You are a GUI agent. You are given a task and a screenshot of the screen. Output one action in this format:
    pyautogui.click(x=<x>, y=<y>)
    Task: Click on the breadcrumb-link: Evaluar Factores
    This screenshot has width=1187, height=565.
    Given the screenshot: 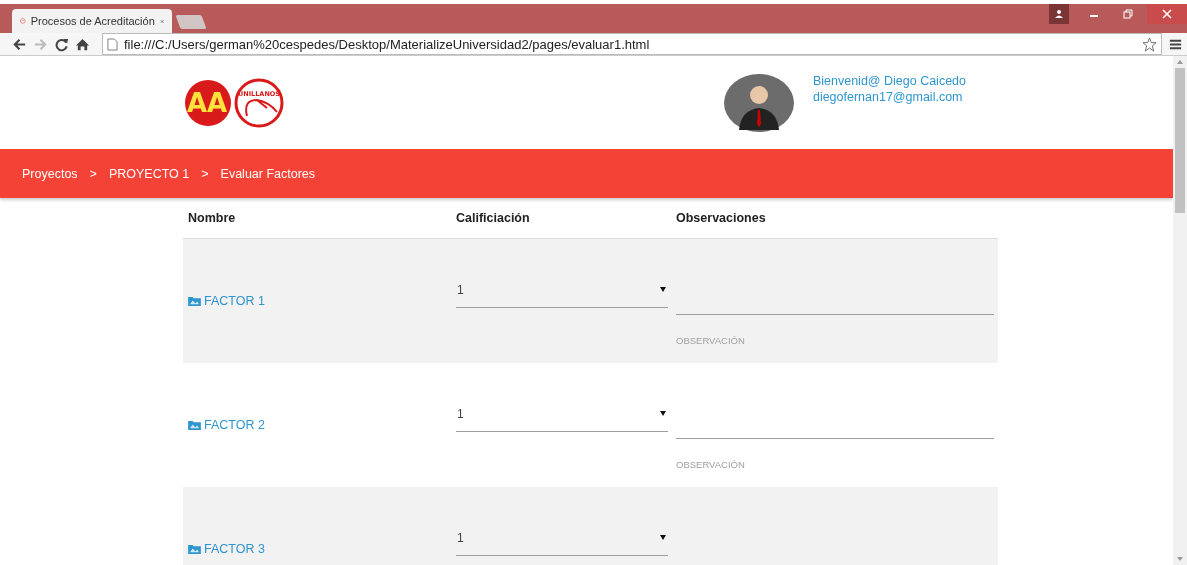 What is the action you would take?
    pyautogui.click(x=268, y=173)
    